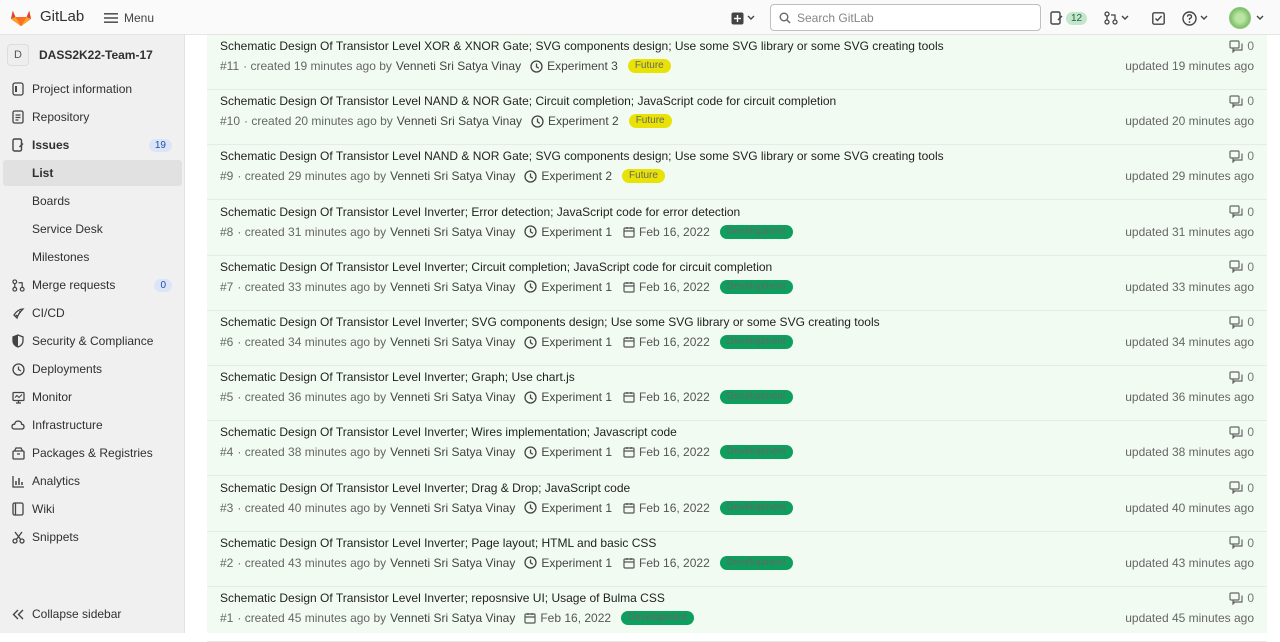  I want to click on gitlab-logo-icon, so click(21, 17).